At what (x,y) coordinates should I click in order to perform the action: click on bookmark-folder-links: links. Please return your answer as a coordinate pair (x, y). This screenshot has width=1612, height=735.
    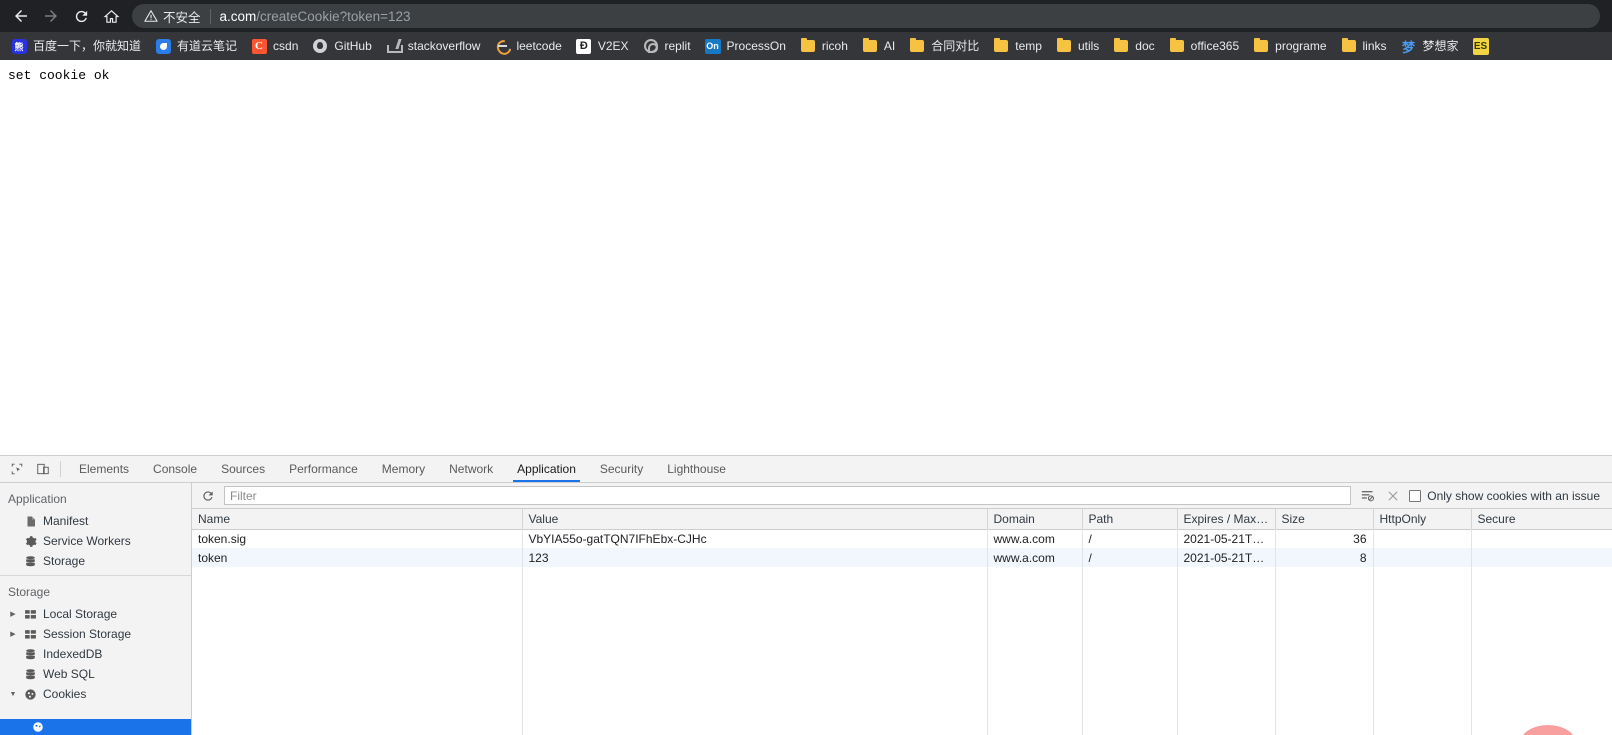
    Looking at the image, I should click on (1364, 46).